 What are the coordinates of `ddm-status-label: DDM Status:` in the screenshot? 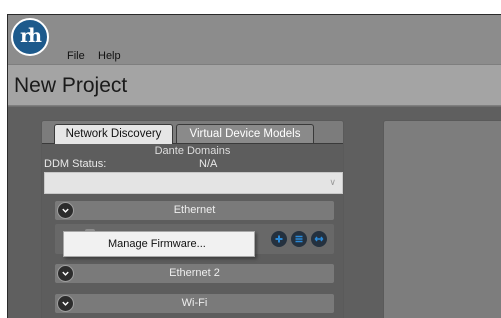 It's located at (75, 164).